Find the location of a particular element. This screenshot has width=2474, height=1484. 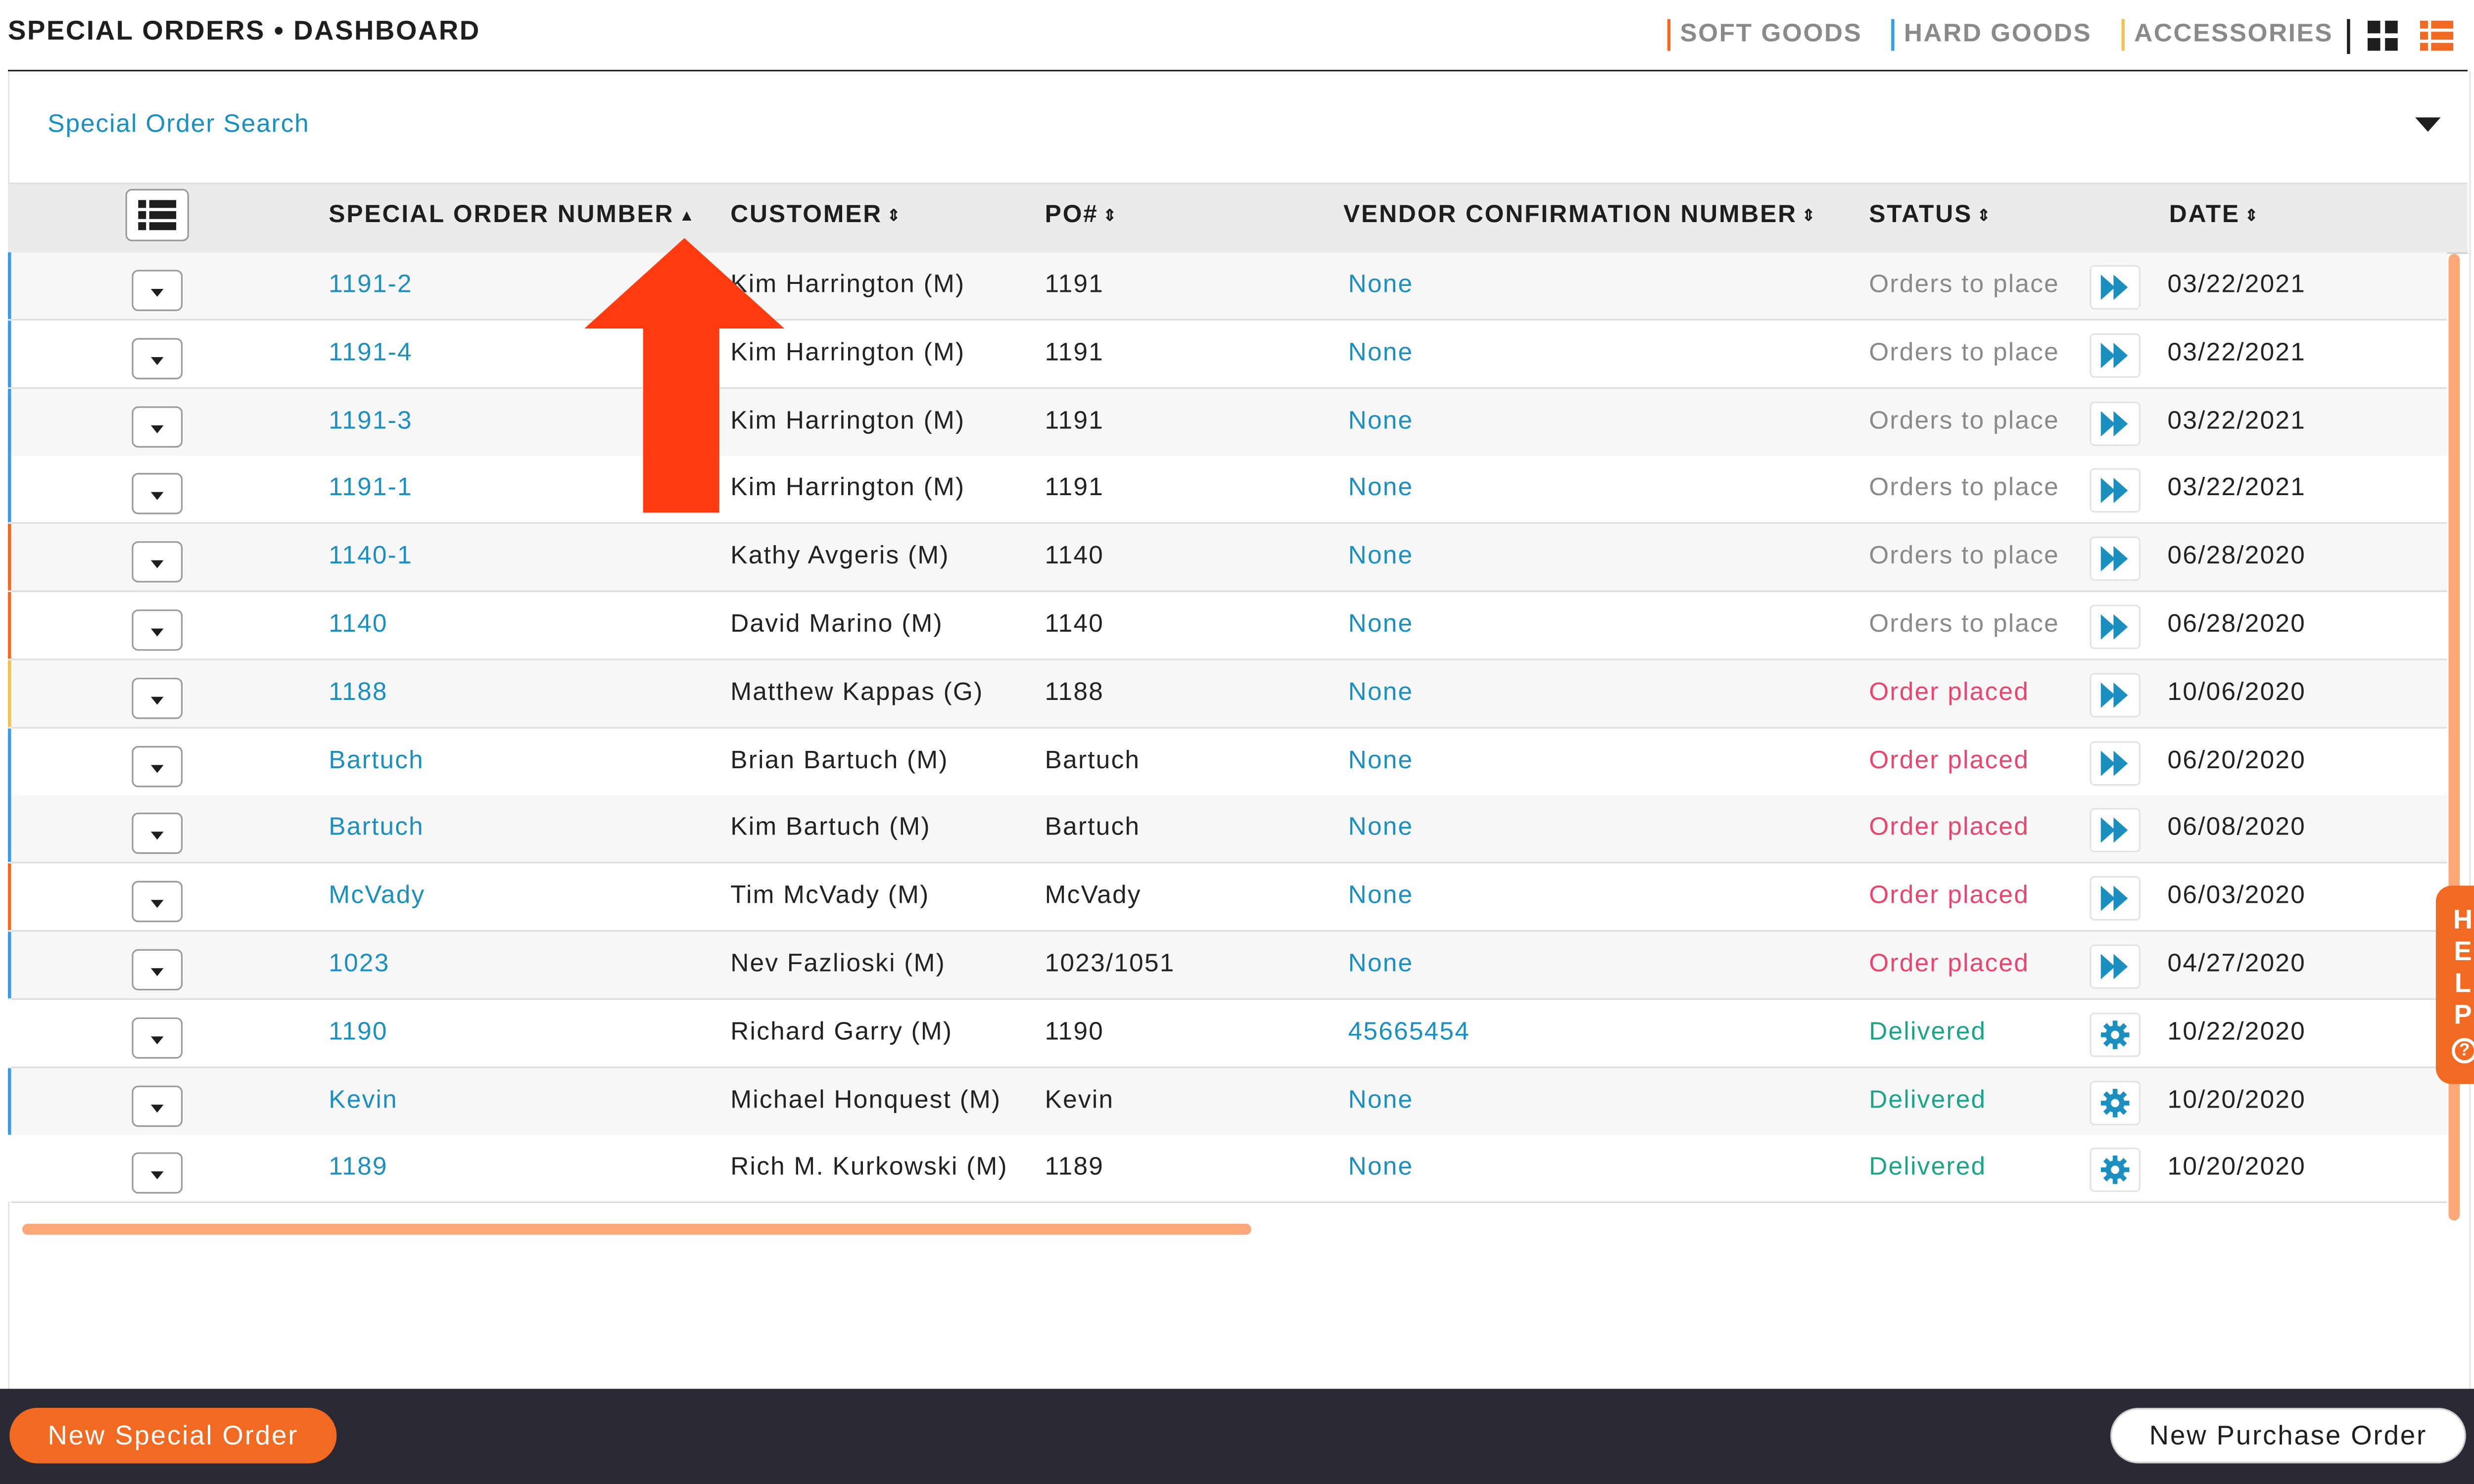

po-cell: McVady is located at coordinates (1094, 896).